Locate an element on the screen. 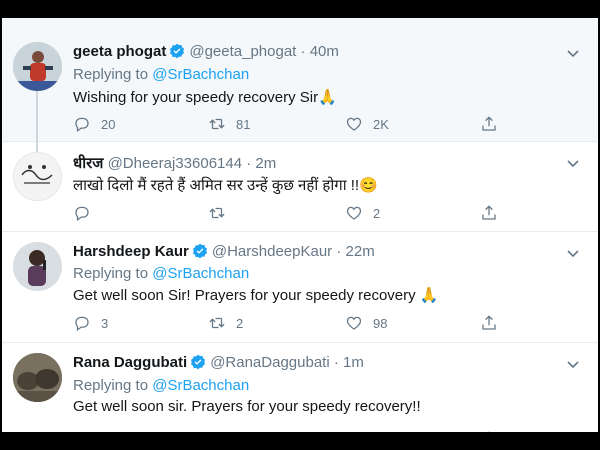 This screenshot has height=450, width=600. display-name: धीरज is located at coordinates (88, 163).